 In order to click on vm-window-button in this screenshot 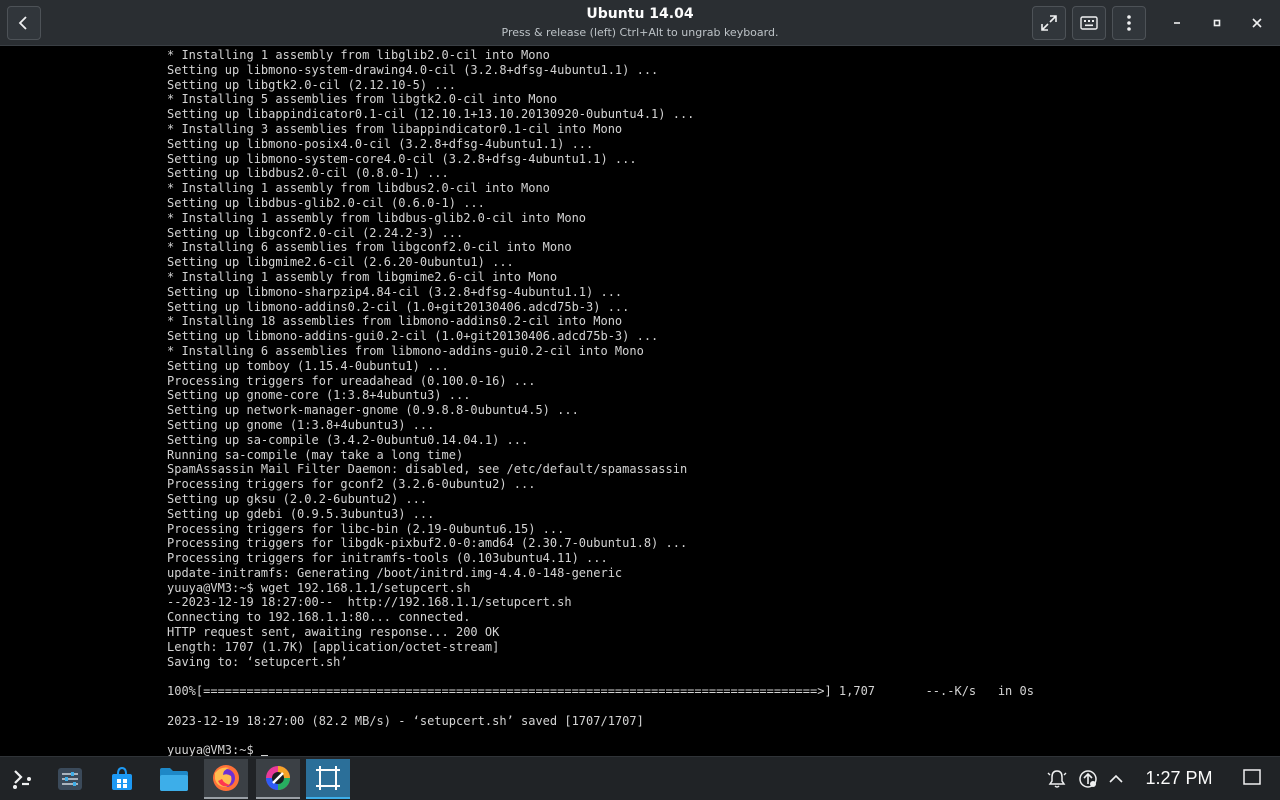, I will do `click(328, 779)`.